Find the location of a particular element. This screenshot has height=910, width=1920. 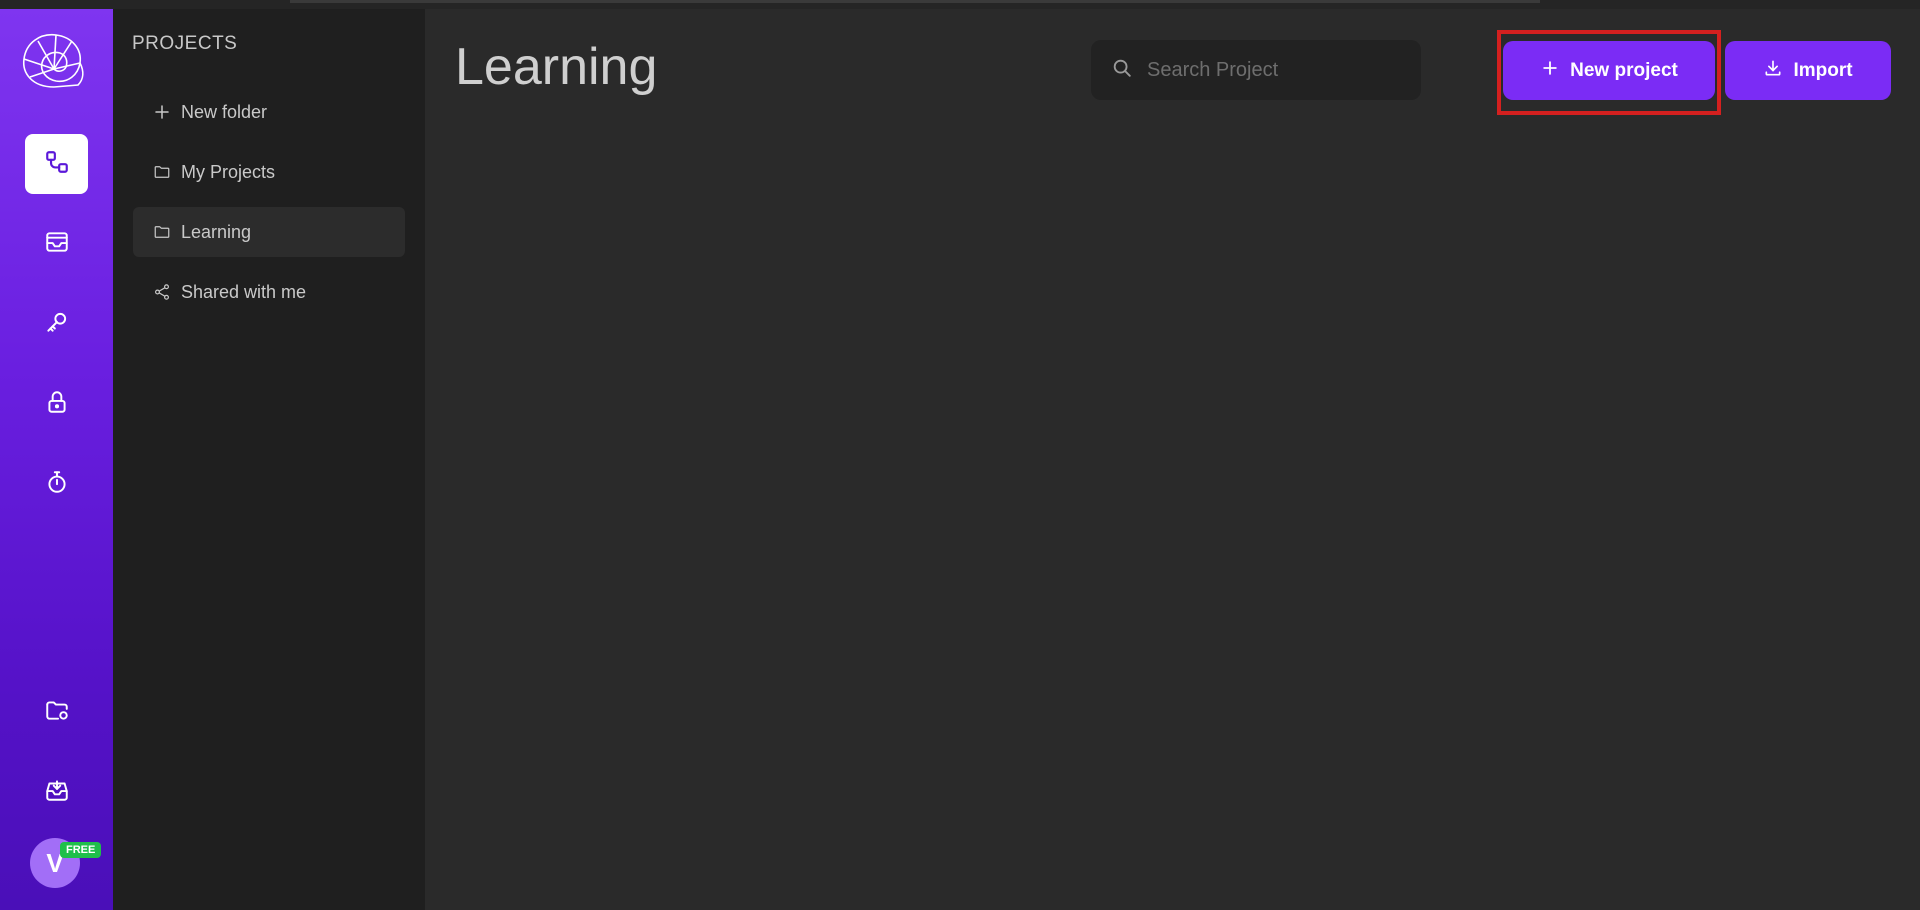

key-icon is located at coordinates (57, 324).